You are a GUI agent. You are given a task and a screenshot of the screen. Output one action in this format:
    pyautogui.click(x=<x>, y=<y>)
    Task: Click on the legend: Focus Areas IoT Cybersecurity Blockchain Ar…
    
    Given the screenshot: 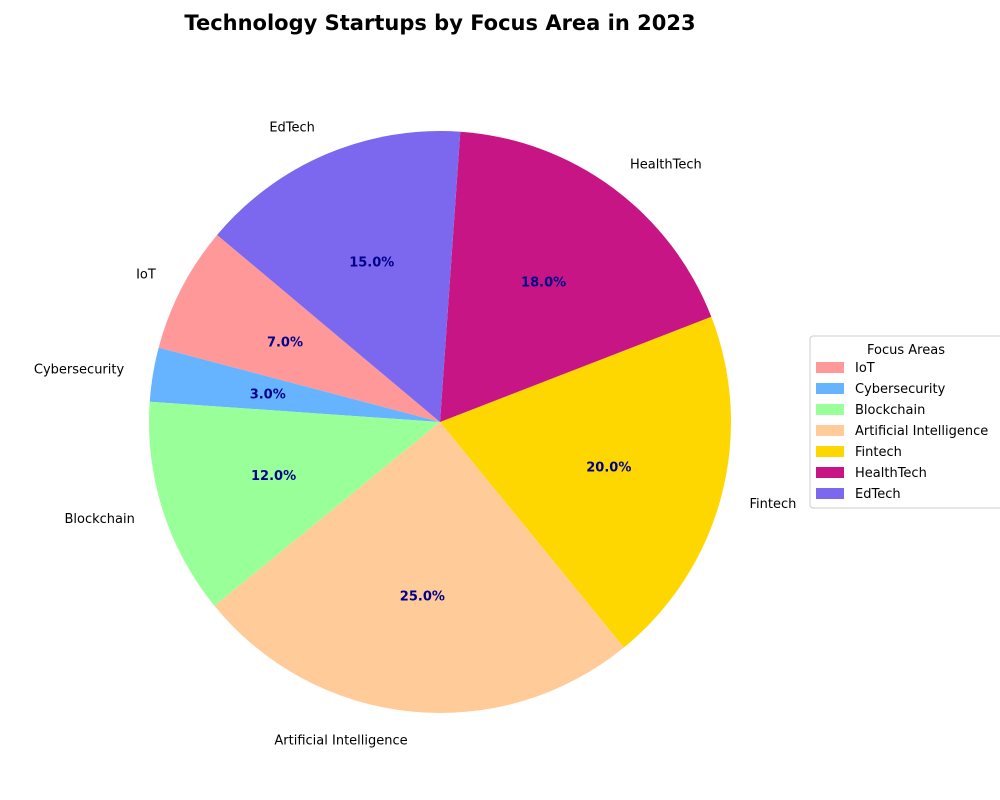 What is the action you would take?
    pyautogui.click(x=904, y=422)
    